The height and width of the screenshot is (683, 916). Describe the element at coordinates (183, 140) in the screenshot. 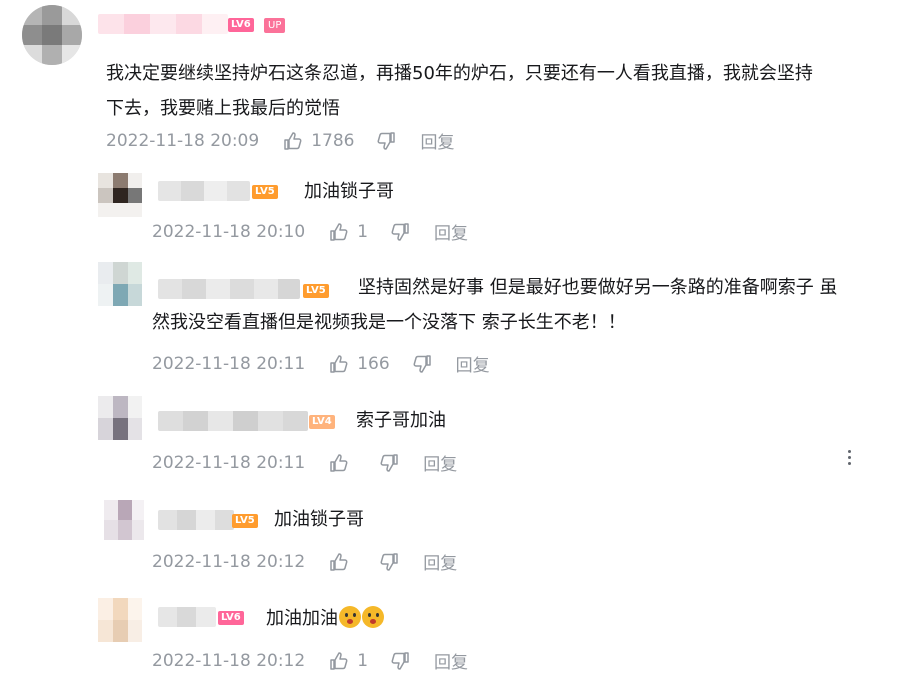

I see `timestamp: 2022-11-18 20:09` at that location.